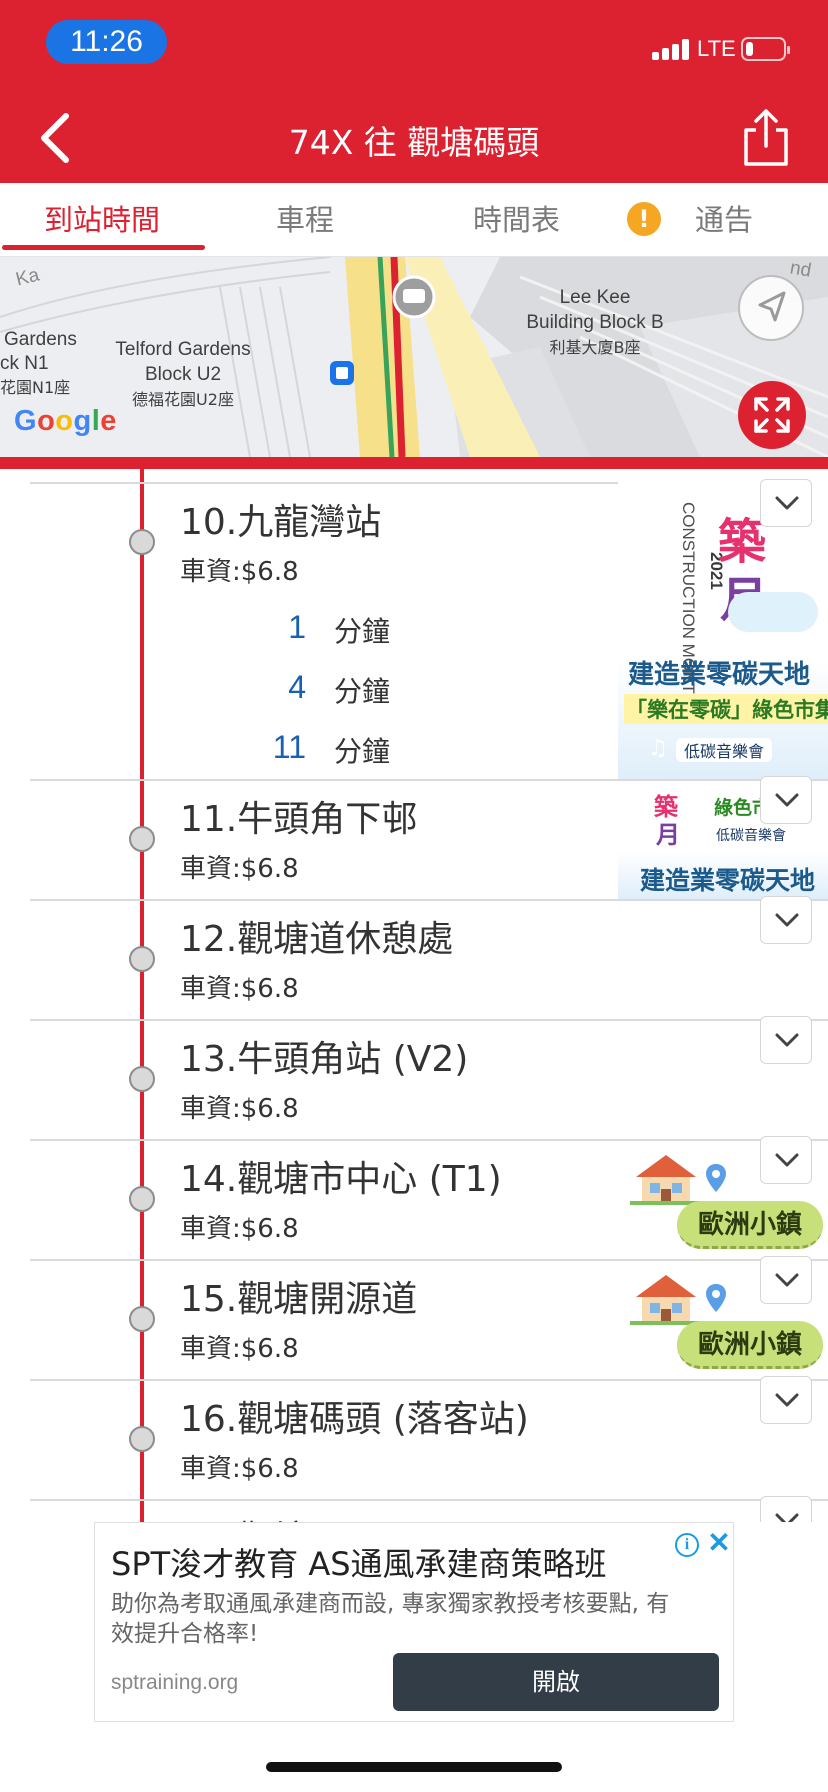 The width and height of the screenshot is (828, 1792). I want to click on share-icon, so click(766, 137).